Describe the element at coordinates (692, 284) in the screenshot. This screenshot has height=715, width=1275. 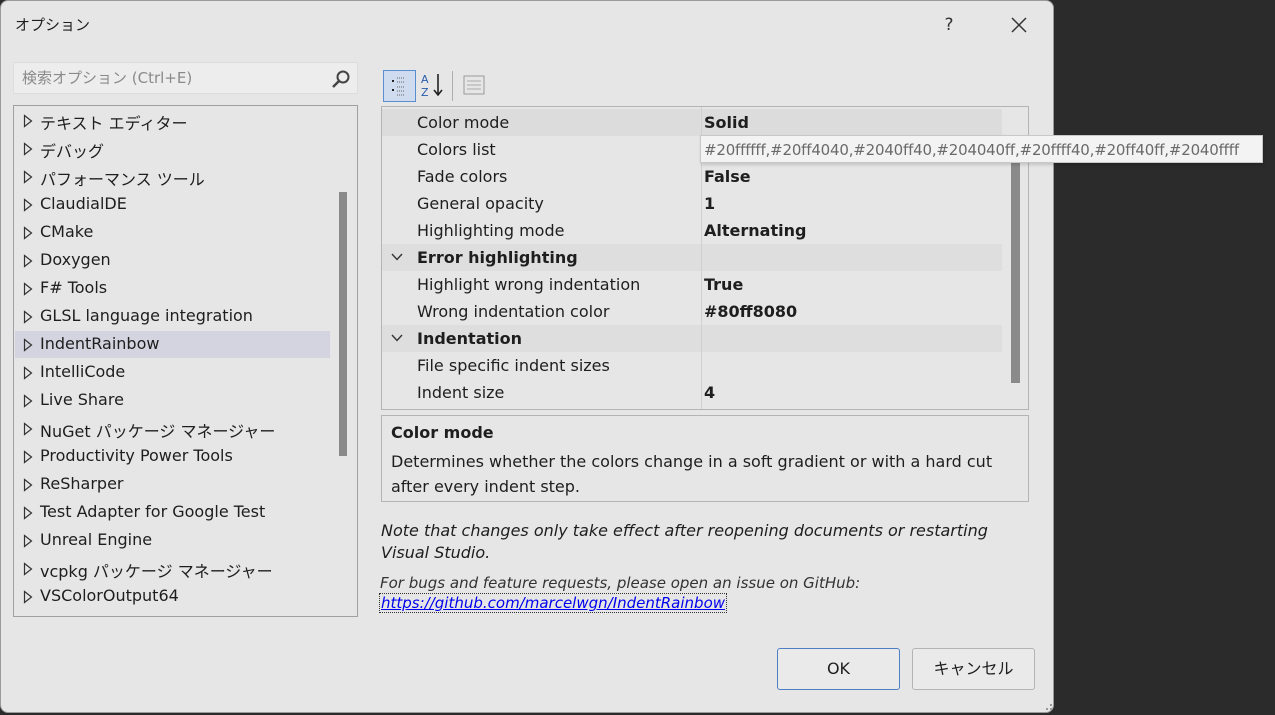
I see `grid-property-row: Highlight wrong indentation True` at that location.